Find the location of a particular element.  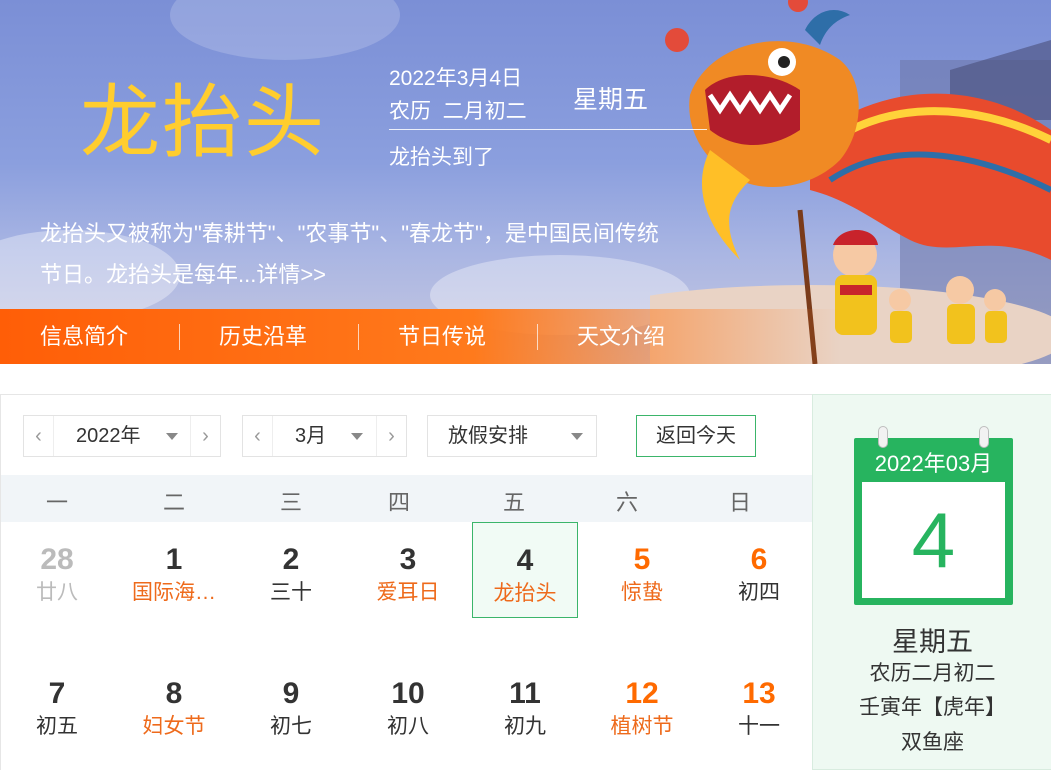

day-festival: 惊蛰 is located at coordinates (642, 592).